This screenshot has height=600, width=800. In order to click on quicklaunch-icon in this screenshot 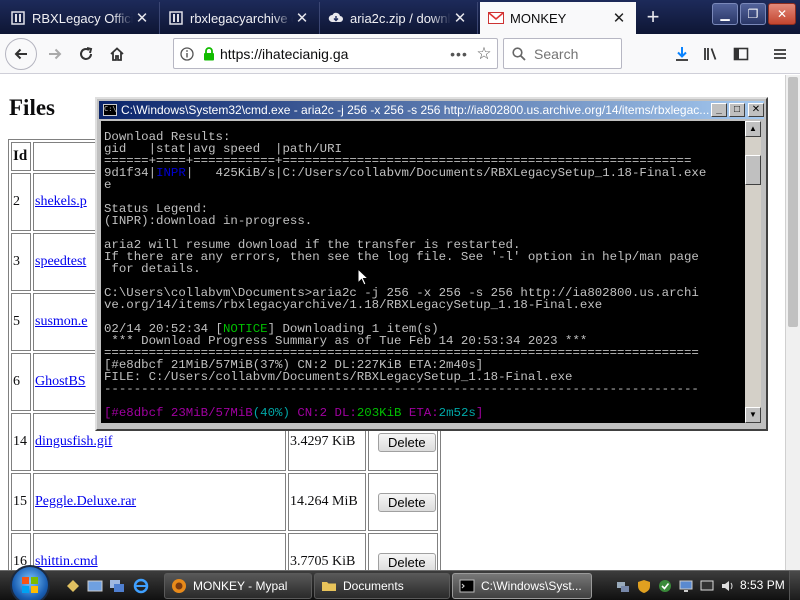, I will do `click(73, 586)`.